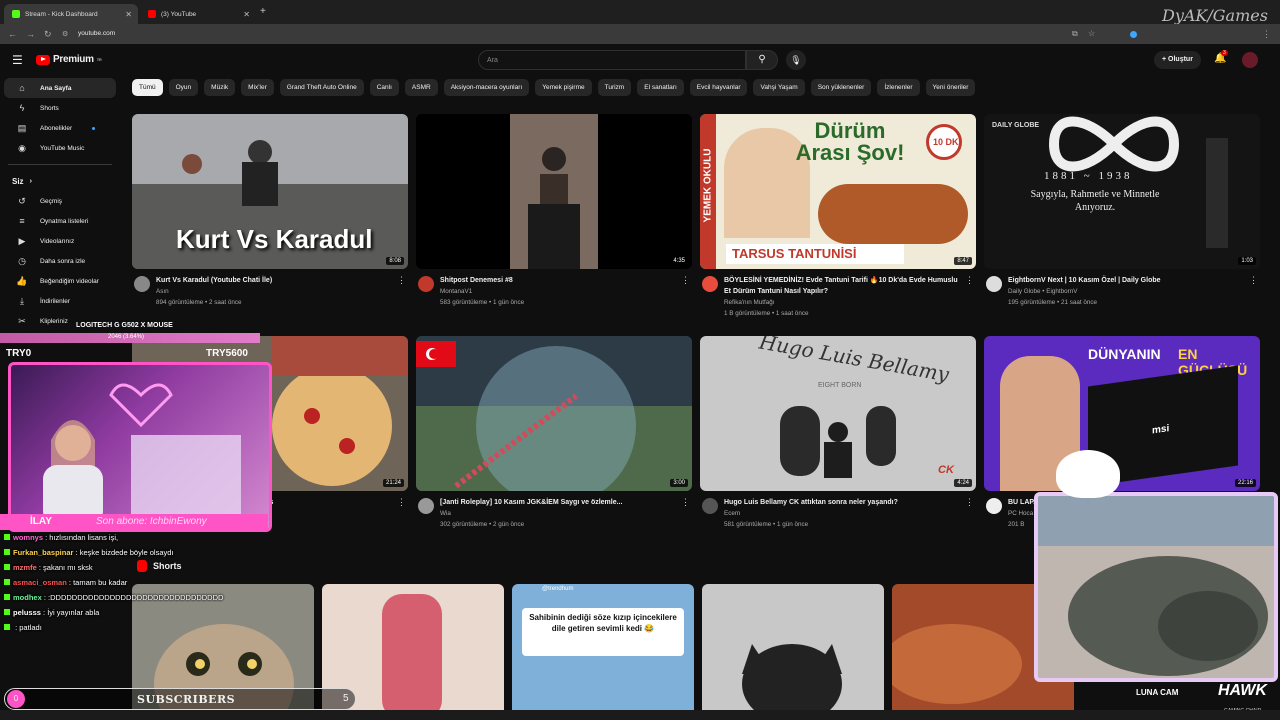  What do you see at coordinates (60, 108) in the screenshot?
I see `sidebar-item-shorts: ϟ Shorts` at bounding box center [60, 108].